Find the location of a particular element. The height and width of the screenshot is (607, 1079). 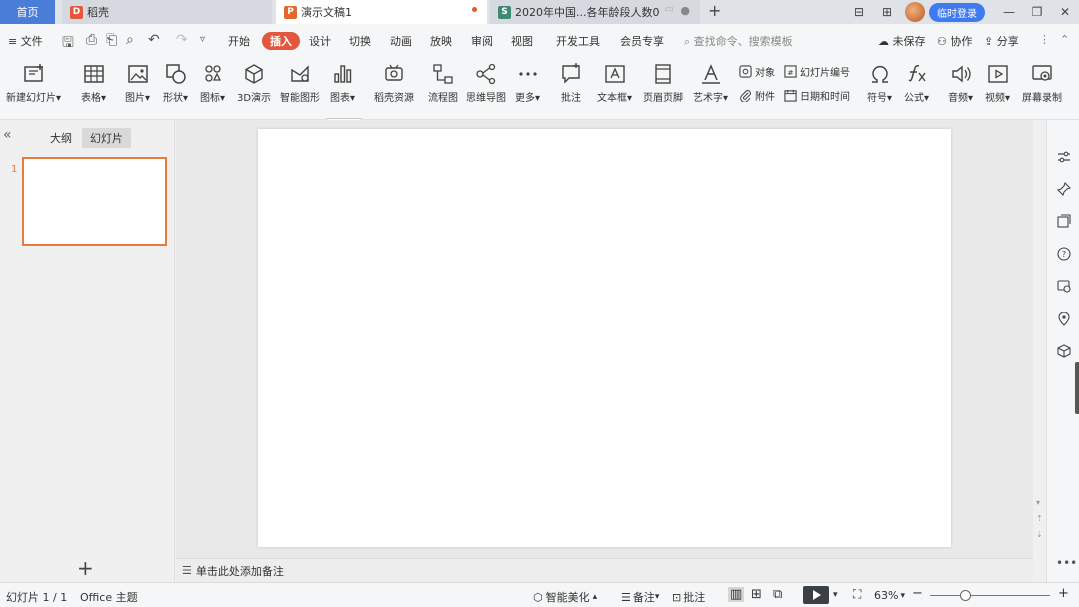

menu-design: 设计 is located at coordinates (320, 41).